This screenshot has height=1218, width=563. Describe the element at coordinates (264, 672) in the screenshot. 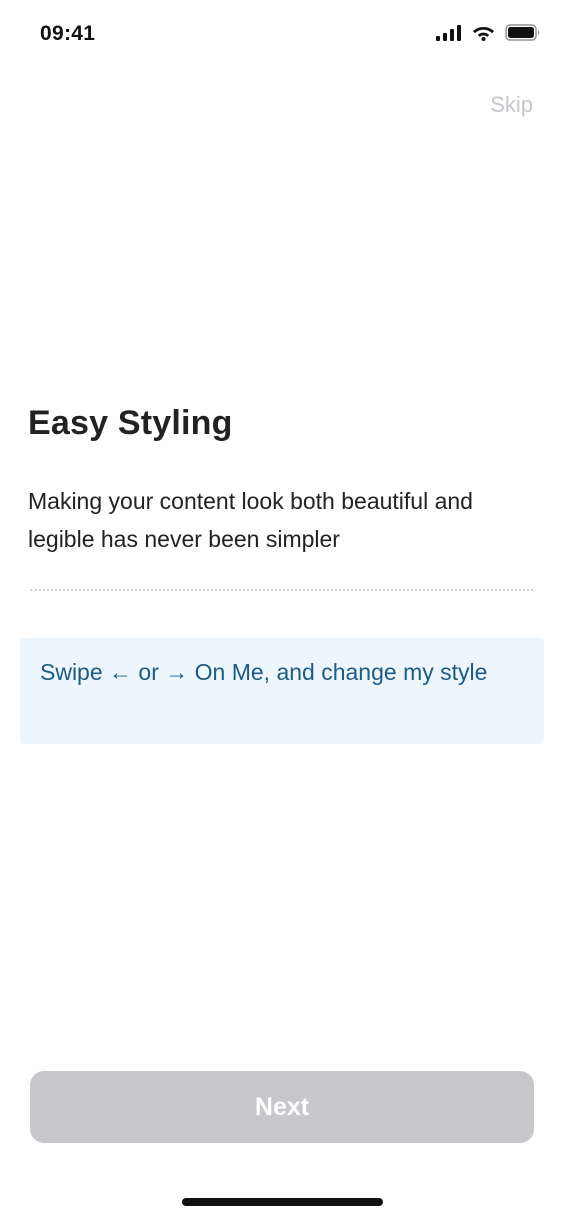

I see `swipe-hint-text: Swipe ← or → On Me, and change my style` at that location.